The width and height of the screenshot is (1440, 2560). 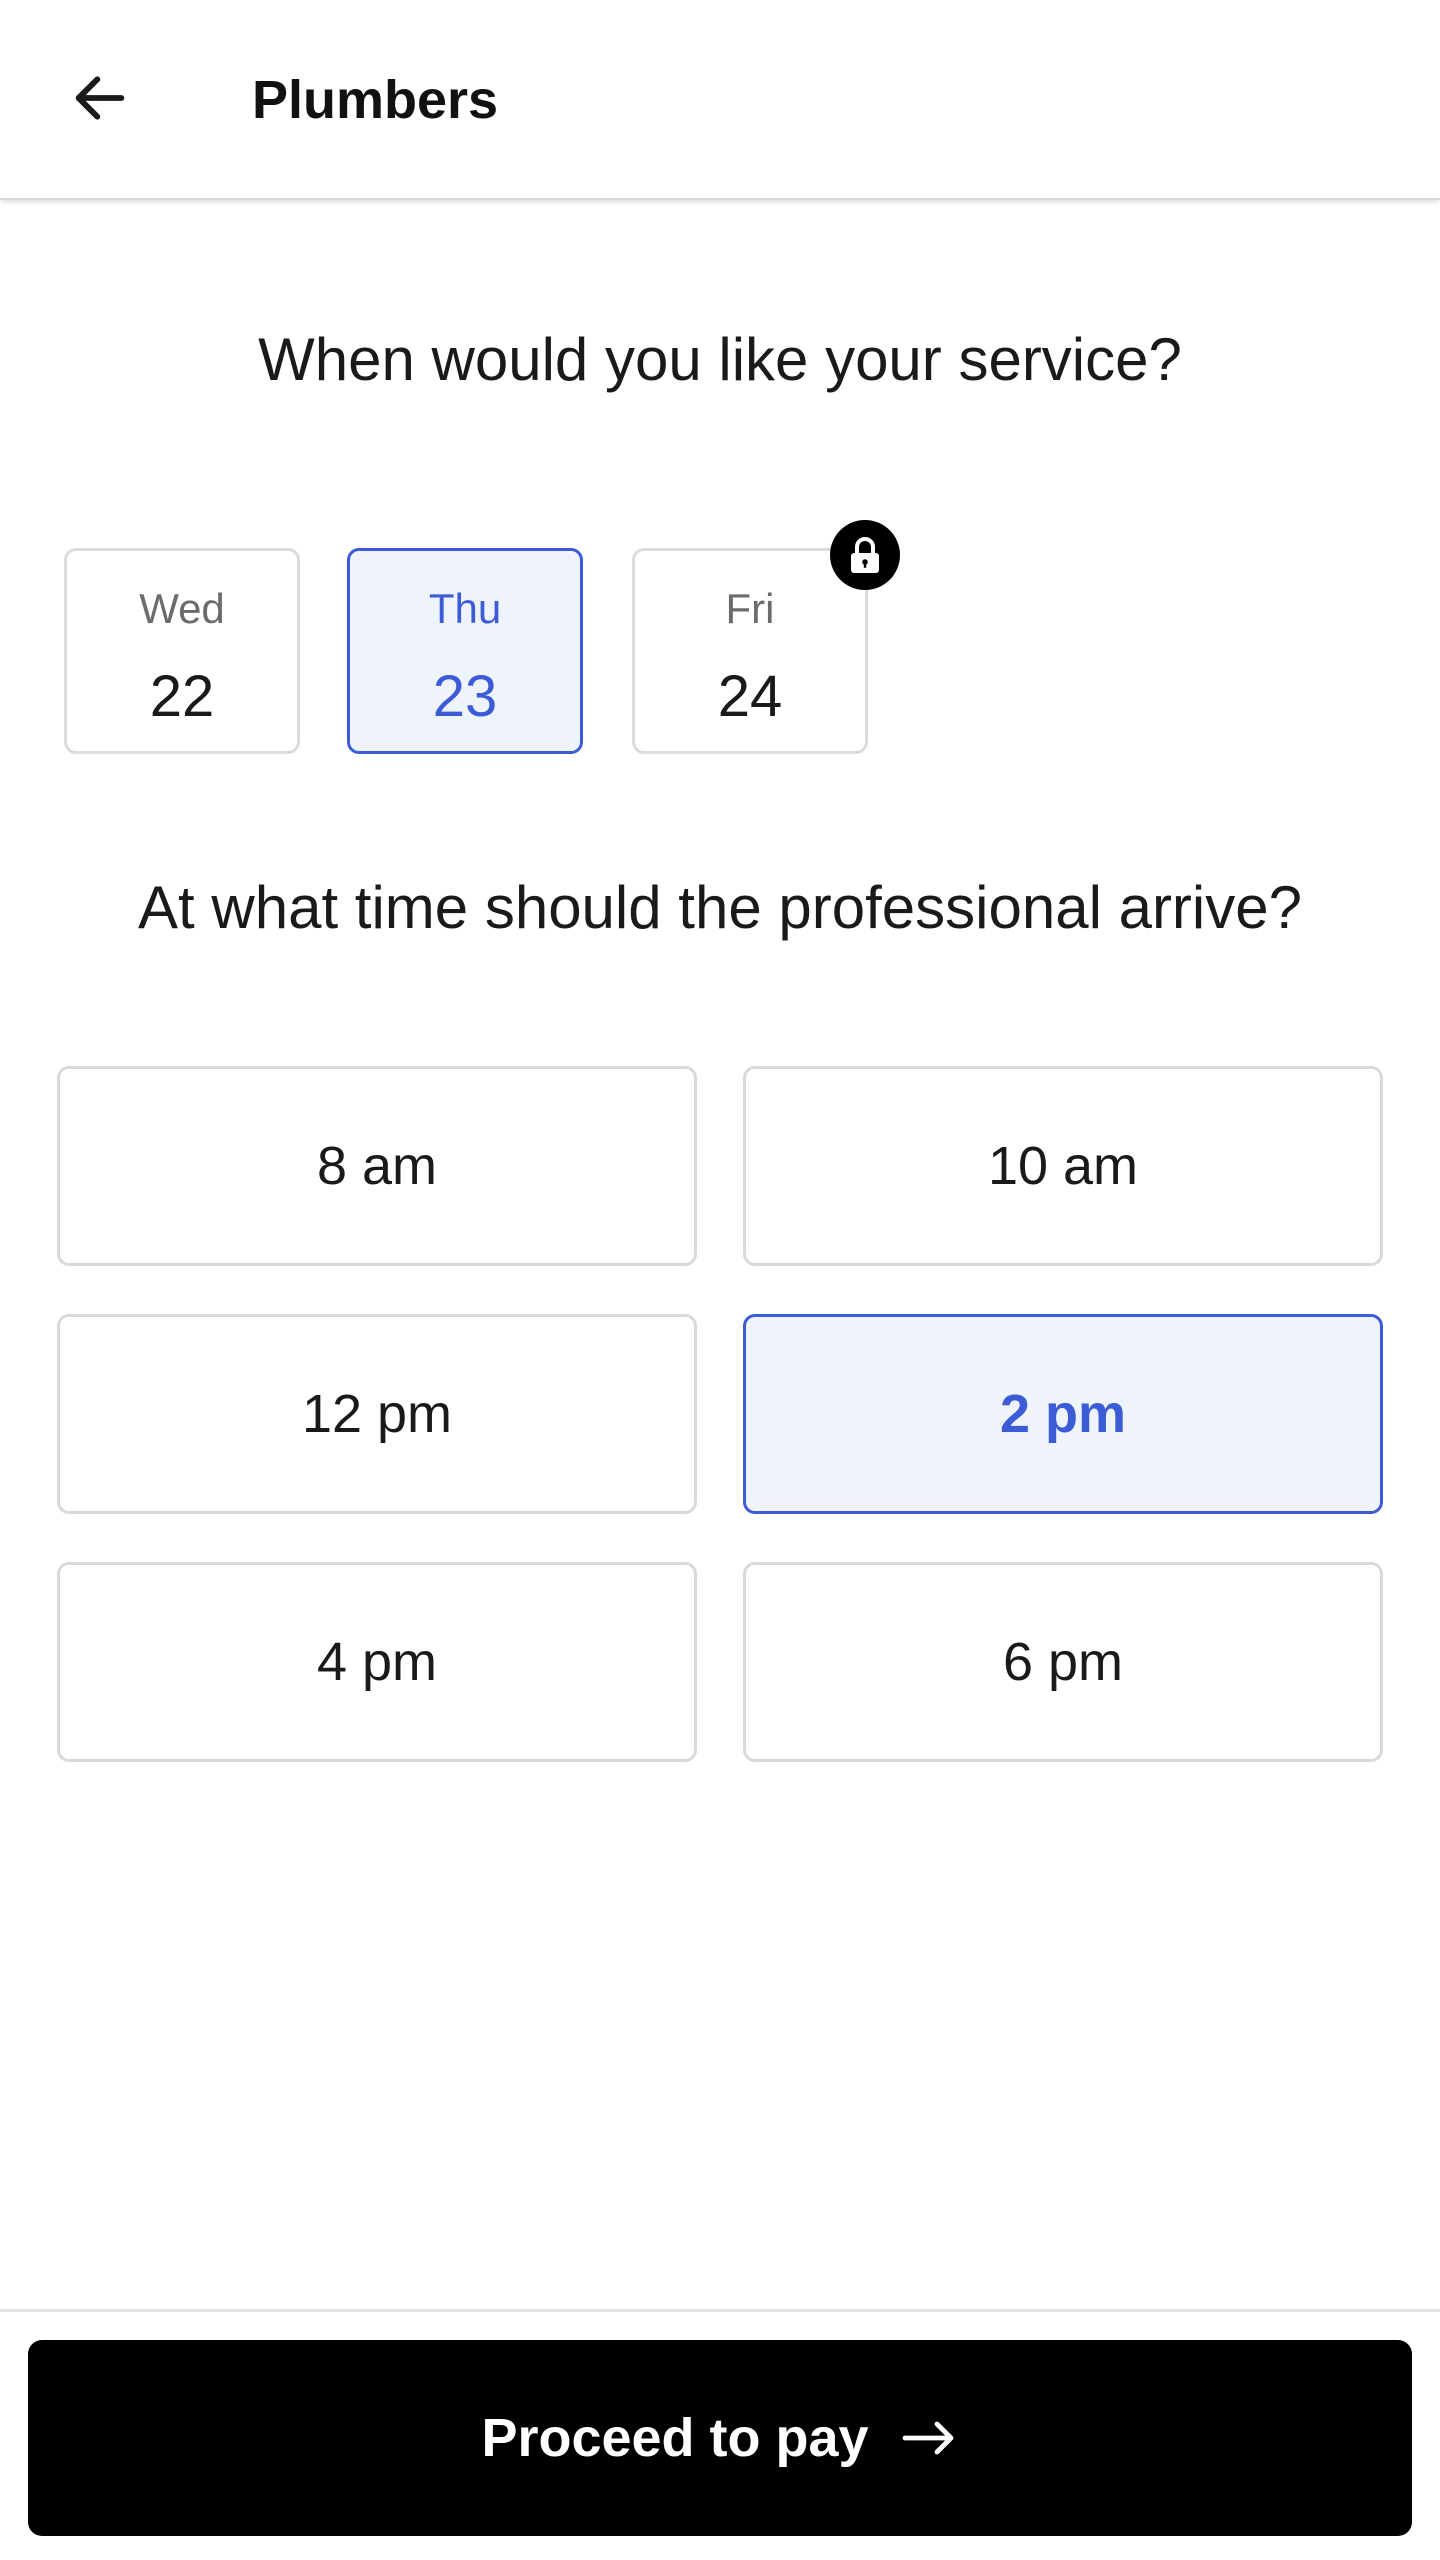 I want to click on app-bar: Plumbers, so click(x=720, y=100).